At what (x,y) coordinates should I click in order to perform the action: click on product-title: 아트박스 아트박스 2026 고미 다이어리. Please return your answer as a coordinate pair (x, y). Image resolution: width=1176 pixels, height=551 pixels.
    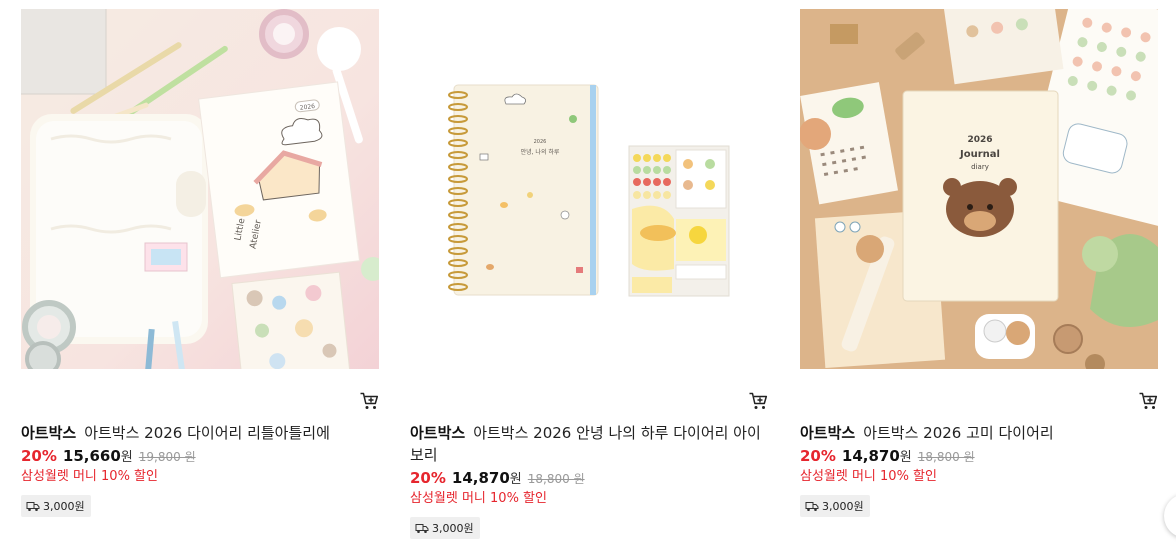
    Looking at the image, I should click on (980, 433).